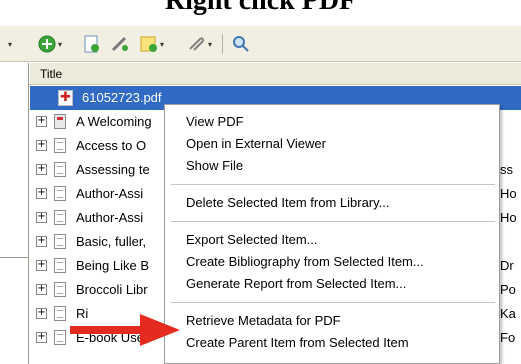  What do you see at coordinates (14, 257) in the screenshot?
I see `pane-divider` at bounding box center [14, 257].